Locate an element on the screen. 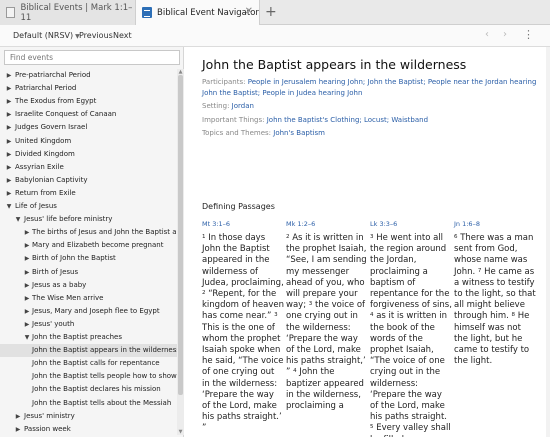  tree-item: ▶ Jesus, Mary and Joseph flee to Egypt is located at coordinates (88, 311).